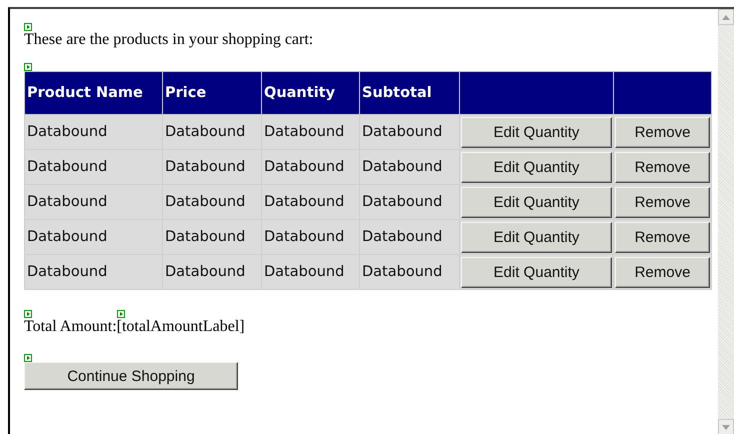 The height and width of the screenshot is (434, 734). I want to click on column-header: Price, so click(212, 93).